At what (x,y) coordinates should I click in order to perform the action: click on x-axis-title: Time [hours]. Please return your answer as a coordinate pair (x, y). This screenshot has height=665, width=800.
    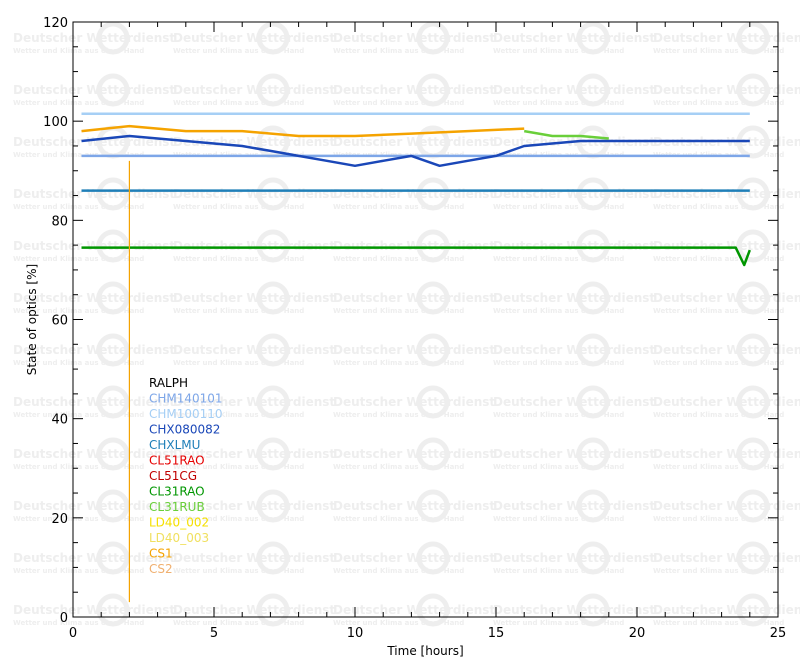
    Looking at the image, I should click on (424, 651).